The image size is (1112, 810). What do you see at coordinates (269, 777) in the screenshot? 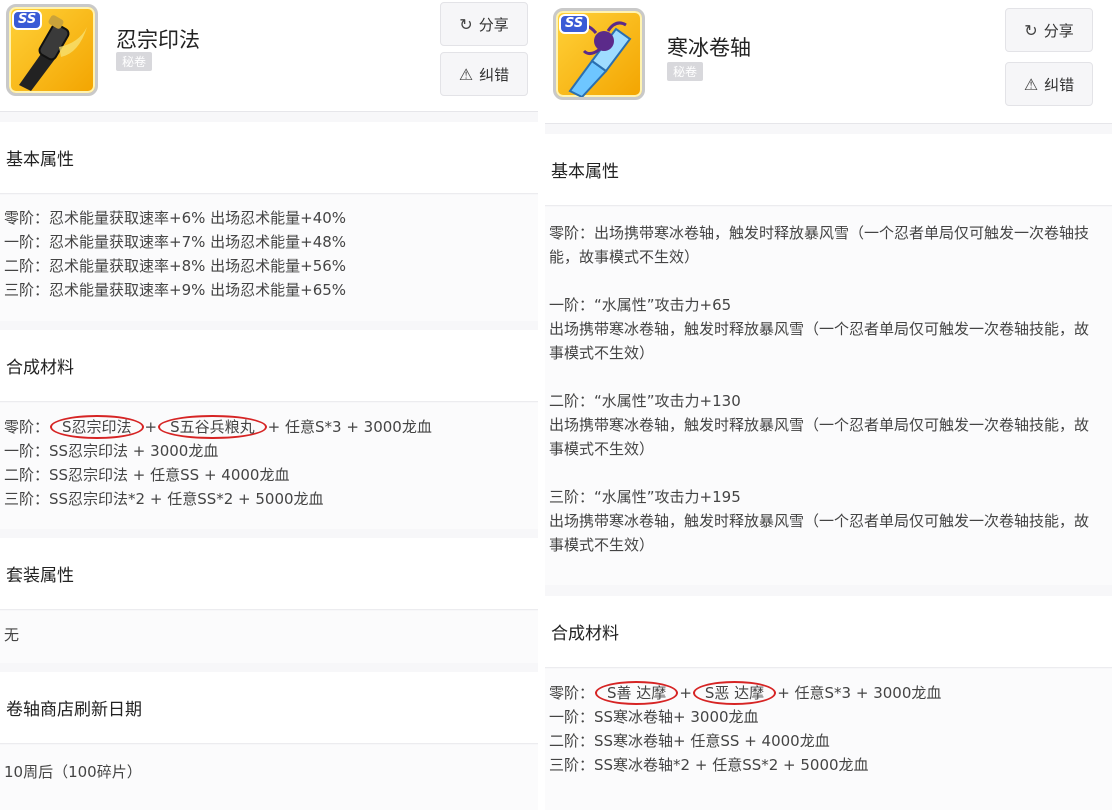
I see `shop-refresh-body: 10周后（100碎片）` at bounding box center [269, 777].